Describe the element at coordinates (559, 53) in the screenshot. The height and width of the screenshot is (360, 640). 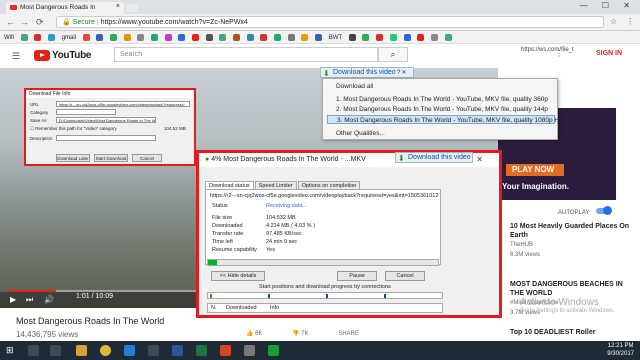
I see `apps-icon: ⋮` at that location.